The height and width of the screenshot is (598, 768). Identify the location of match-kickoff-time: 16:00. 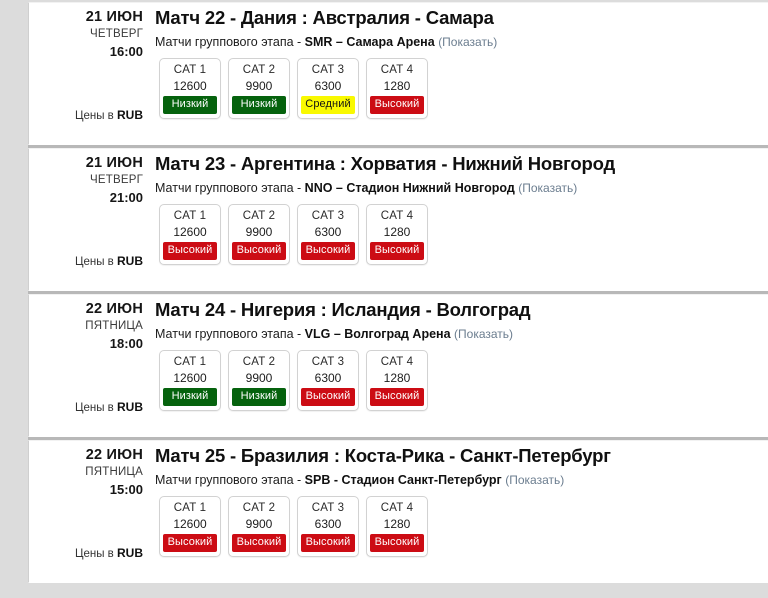
(126, 51).